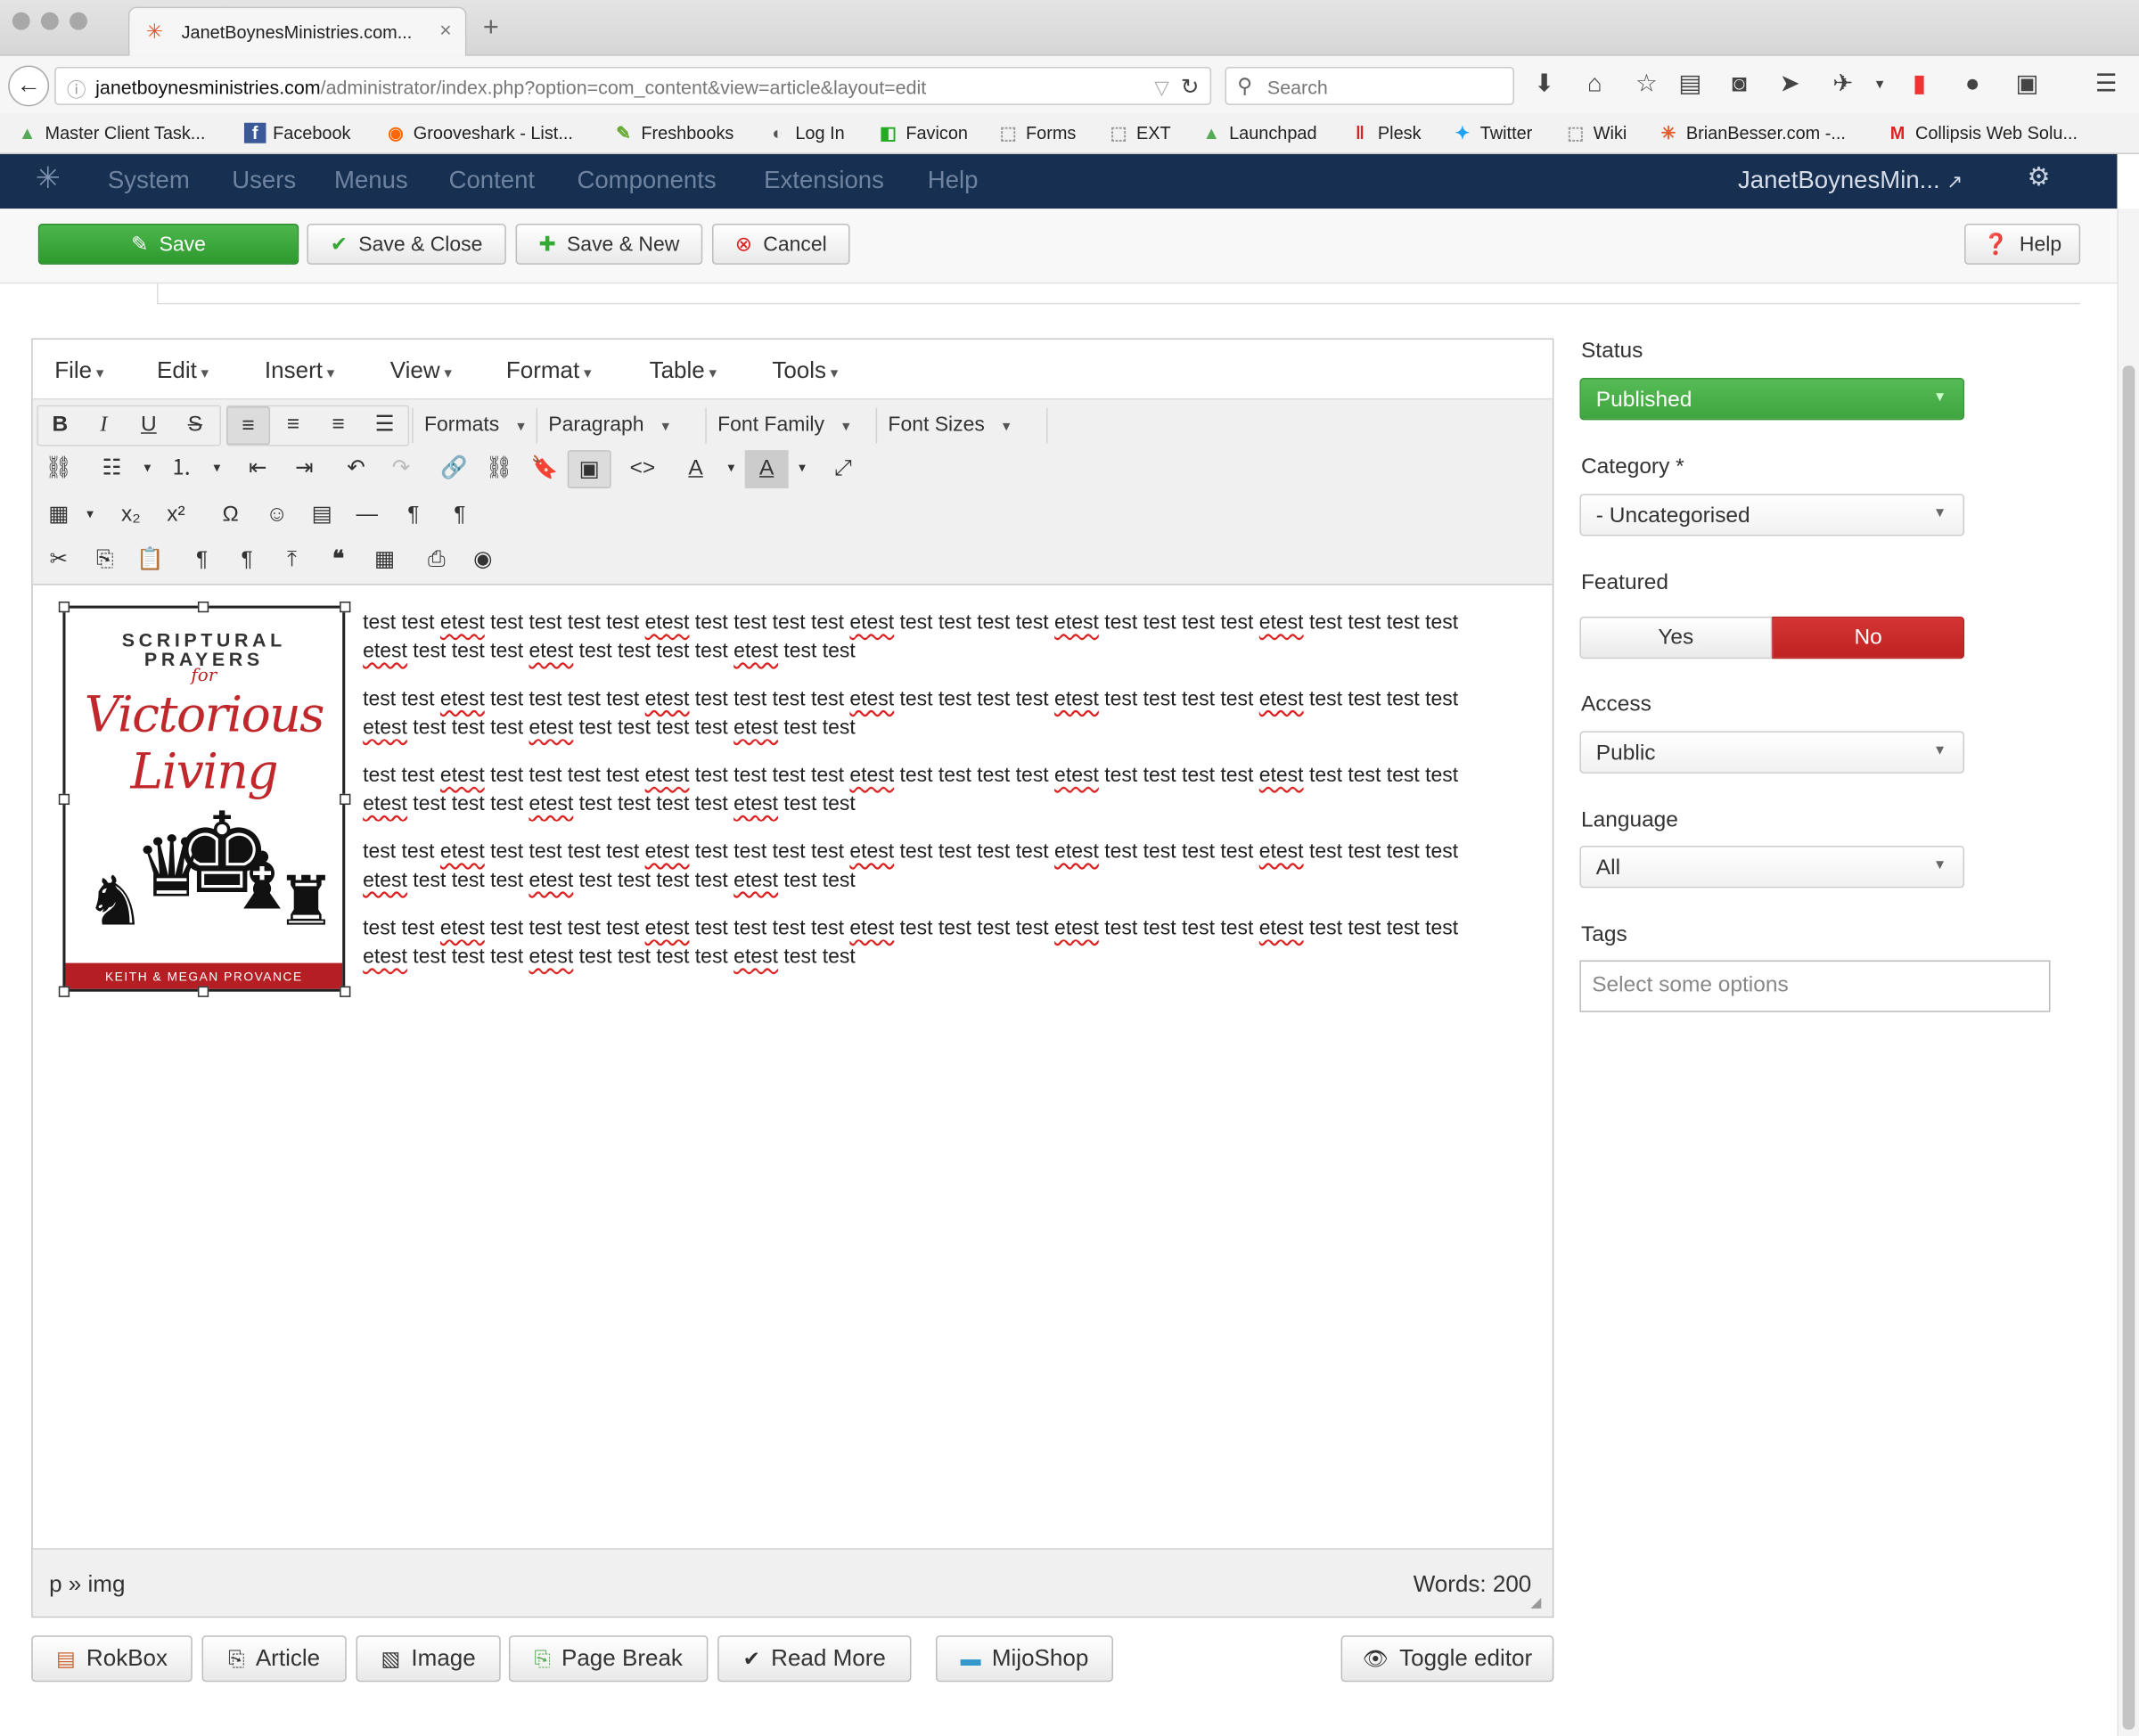  What do you see at coordinates (1850, 181) in the screenshot?
I see `site-link: JanetBoynesMin... ↗` at bounding box center [1850, 181].